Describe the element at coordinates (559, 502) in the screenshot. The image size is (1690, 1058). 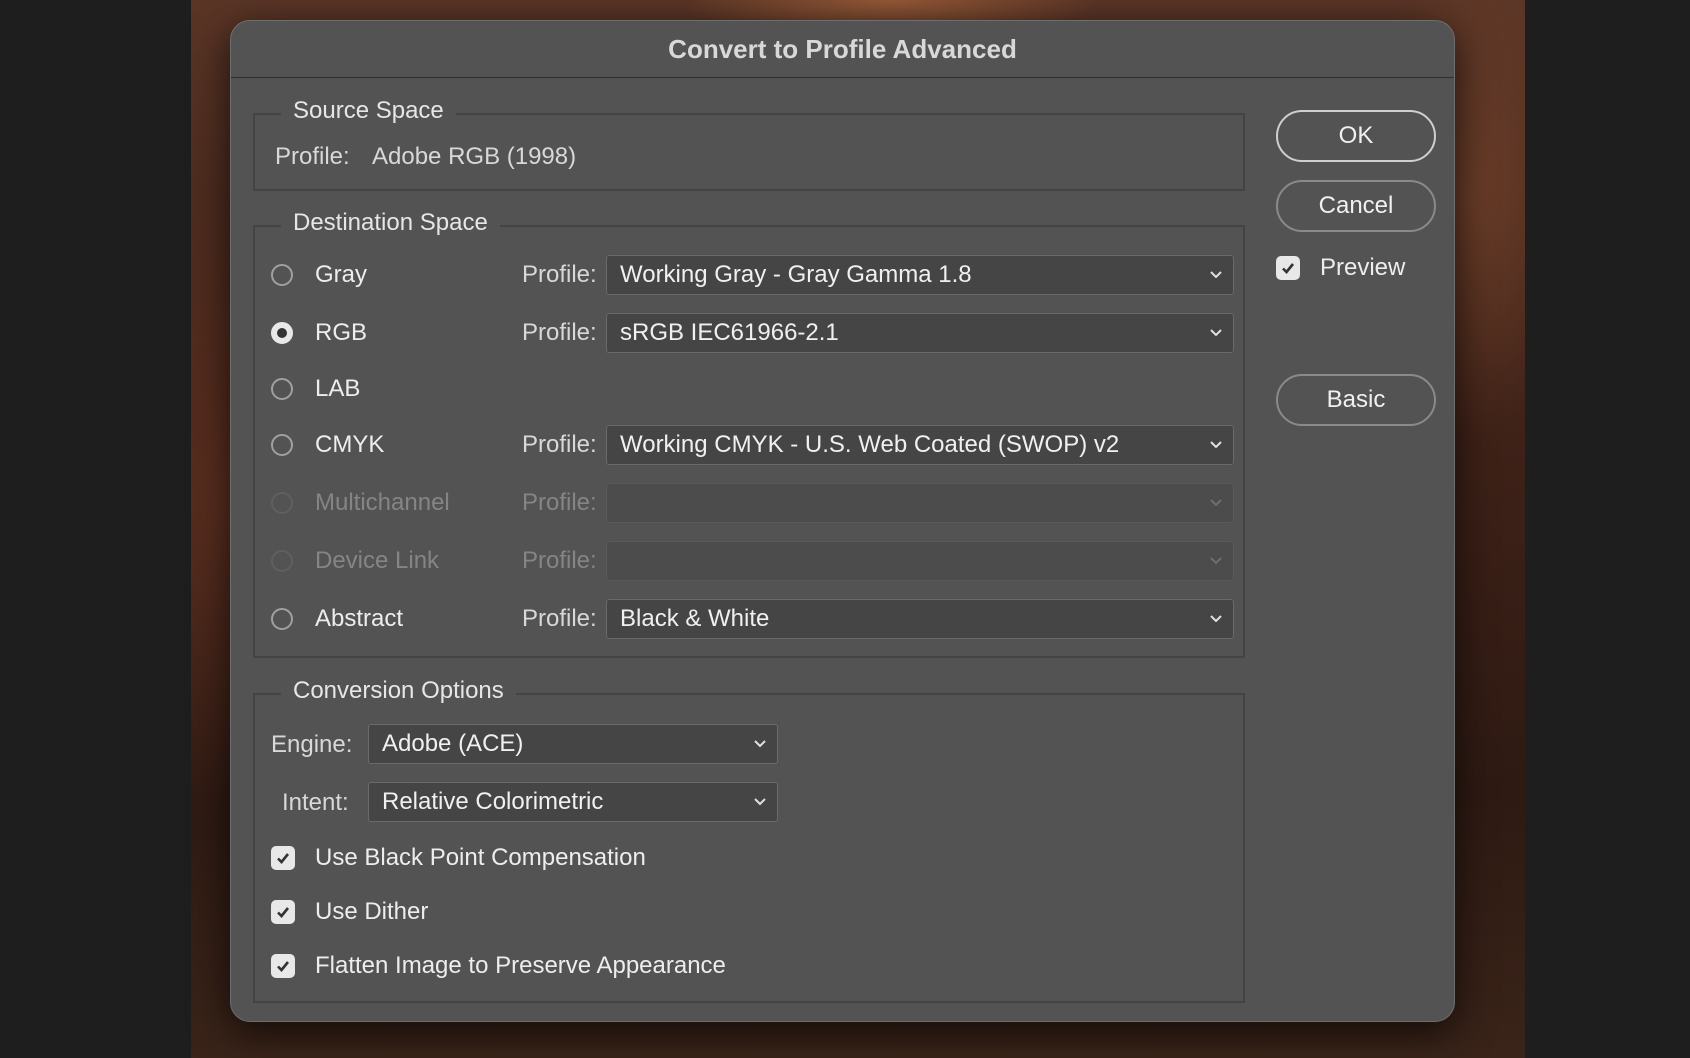
I see `multichannel-profile-label: Profile:` at that location.